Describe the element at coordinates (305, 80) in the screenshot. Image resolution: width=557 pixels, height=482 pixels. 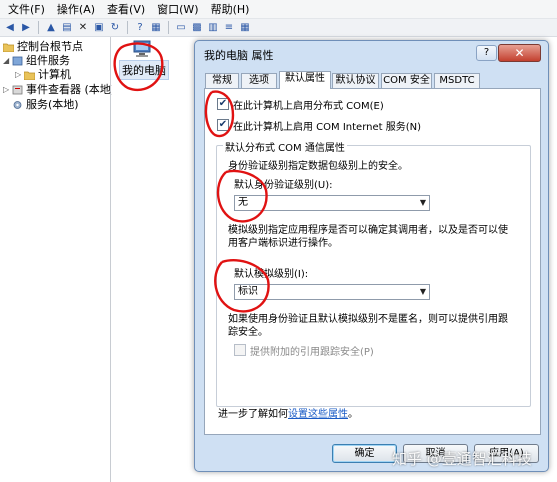
I see `tab-default-properties: 默认属性` at that location.